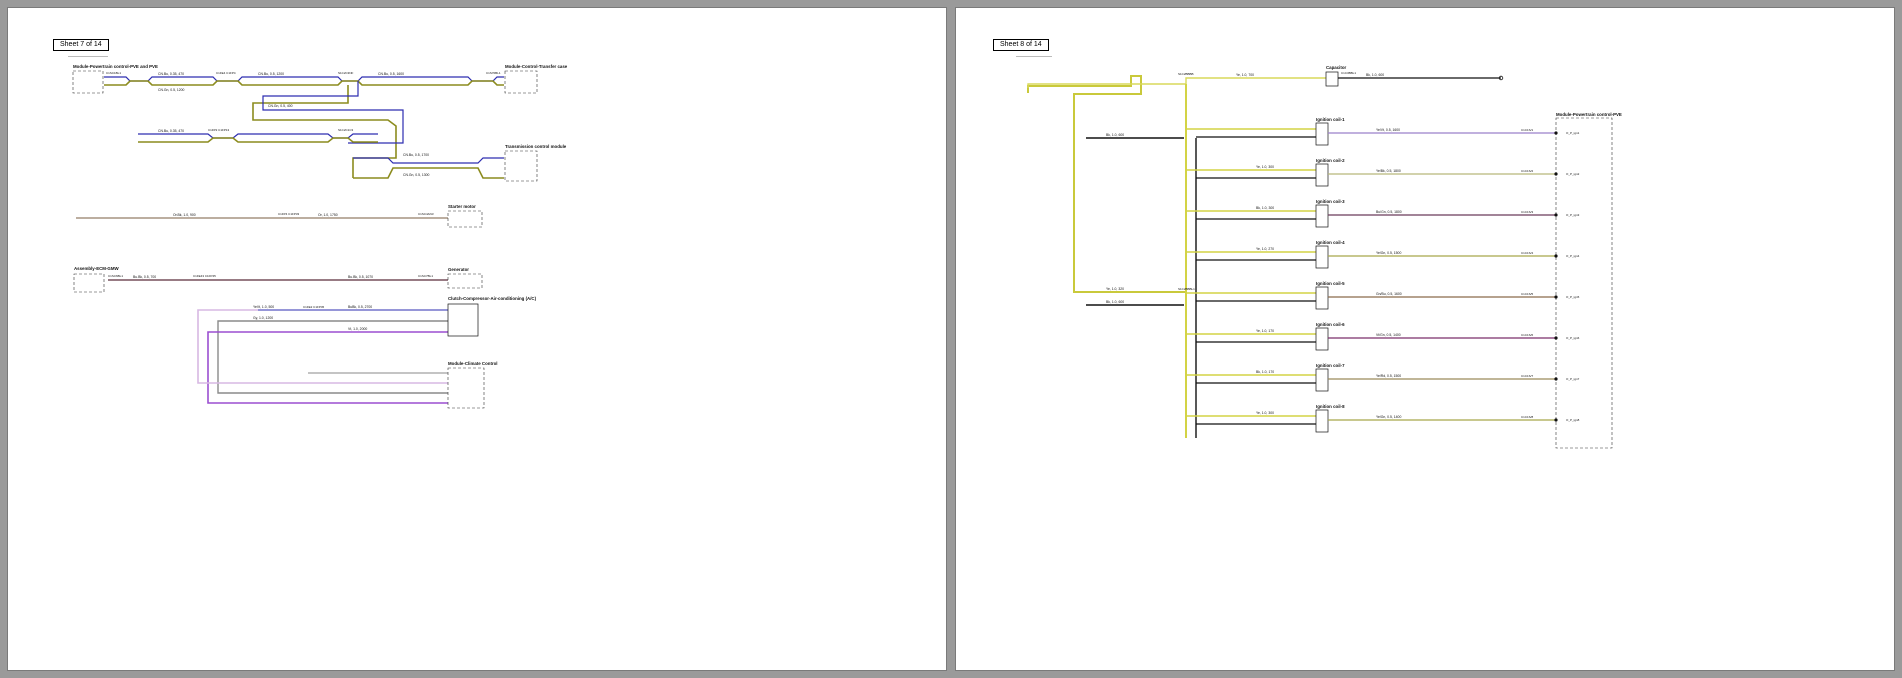  What do you see at coordinates (1388, 335) in the screenshot?
I see `ignition-wire-label: Vt/Gn, 0.5, 1400` at bounding box center [1388, 335].